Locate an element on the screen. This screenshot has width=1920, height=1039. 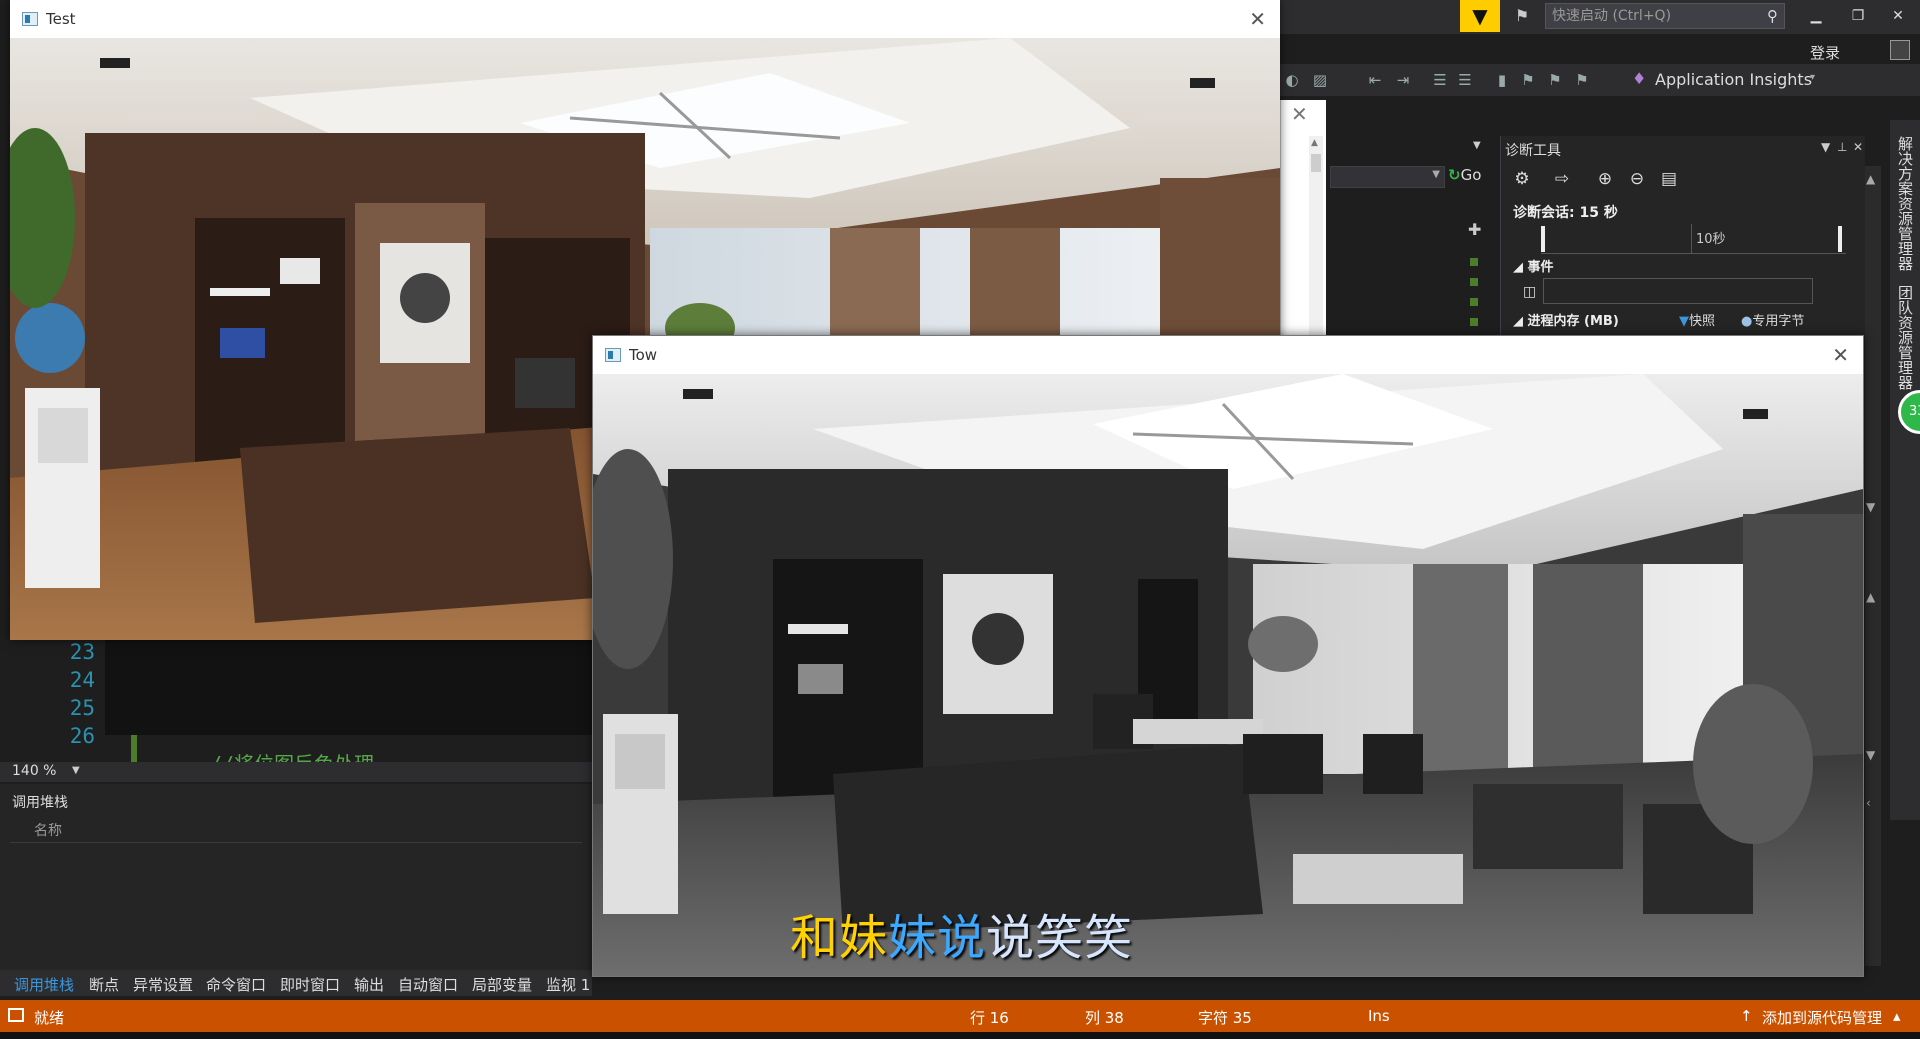
team-explorer-tab: 团队资源管理器 is located at coordinates (1905, 337).